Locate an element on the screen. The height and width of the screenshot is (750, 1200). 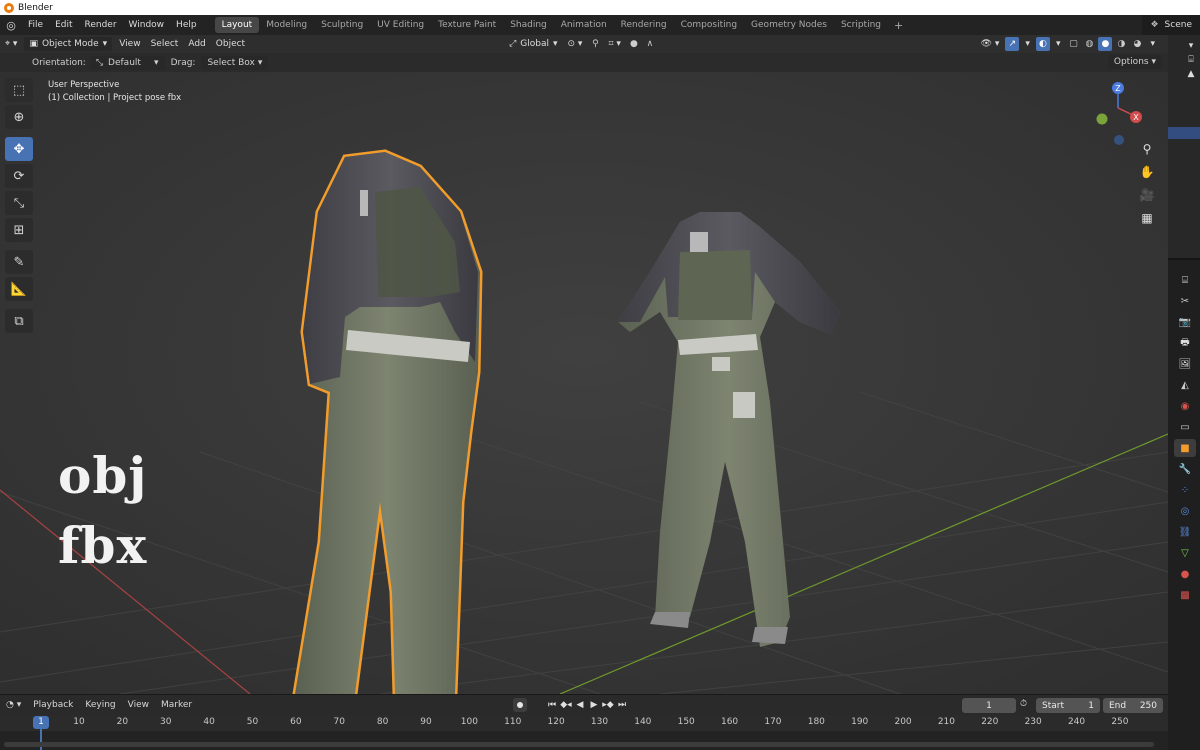
menu-render: Render is located at coordinates (101, 25).